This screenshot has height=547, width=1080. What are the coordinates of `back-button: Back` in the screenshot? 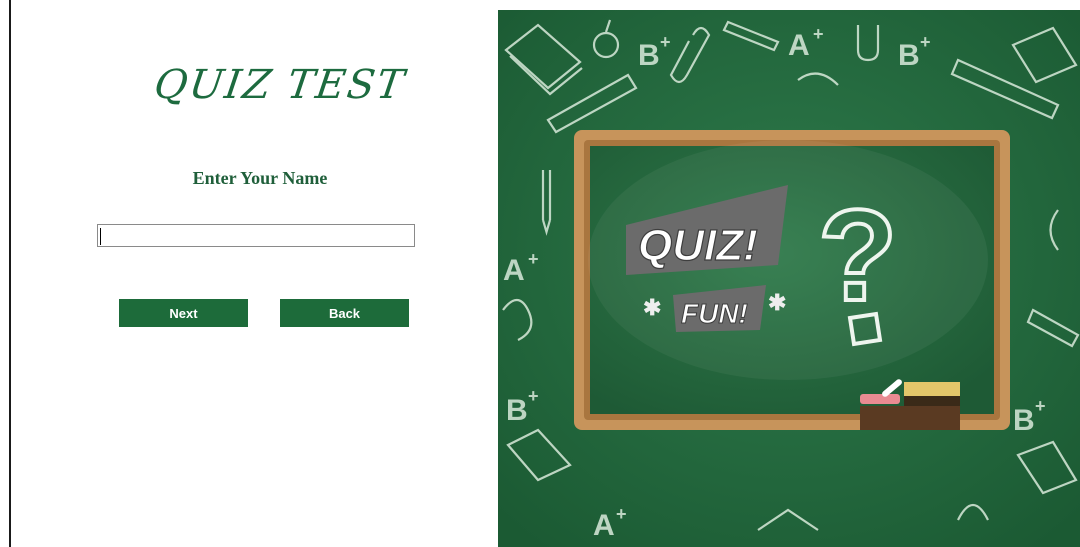 It's located at (344, 313).